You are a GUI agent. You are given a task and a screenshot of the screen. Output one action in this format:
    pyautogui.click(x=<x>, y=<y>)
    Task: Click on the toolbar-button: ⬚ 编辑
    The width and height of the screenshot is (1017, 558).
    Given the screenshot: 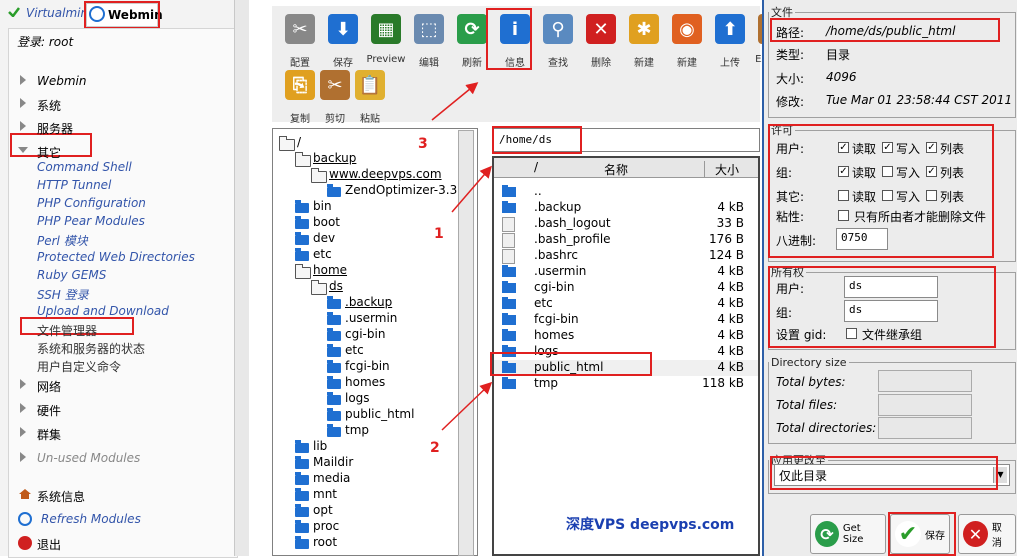 What is the action you would take?
    pyautogui.click(x=429, y=39)
    